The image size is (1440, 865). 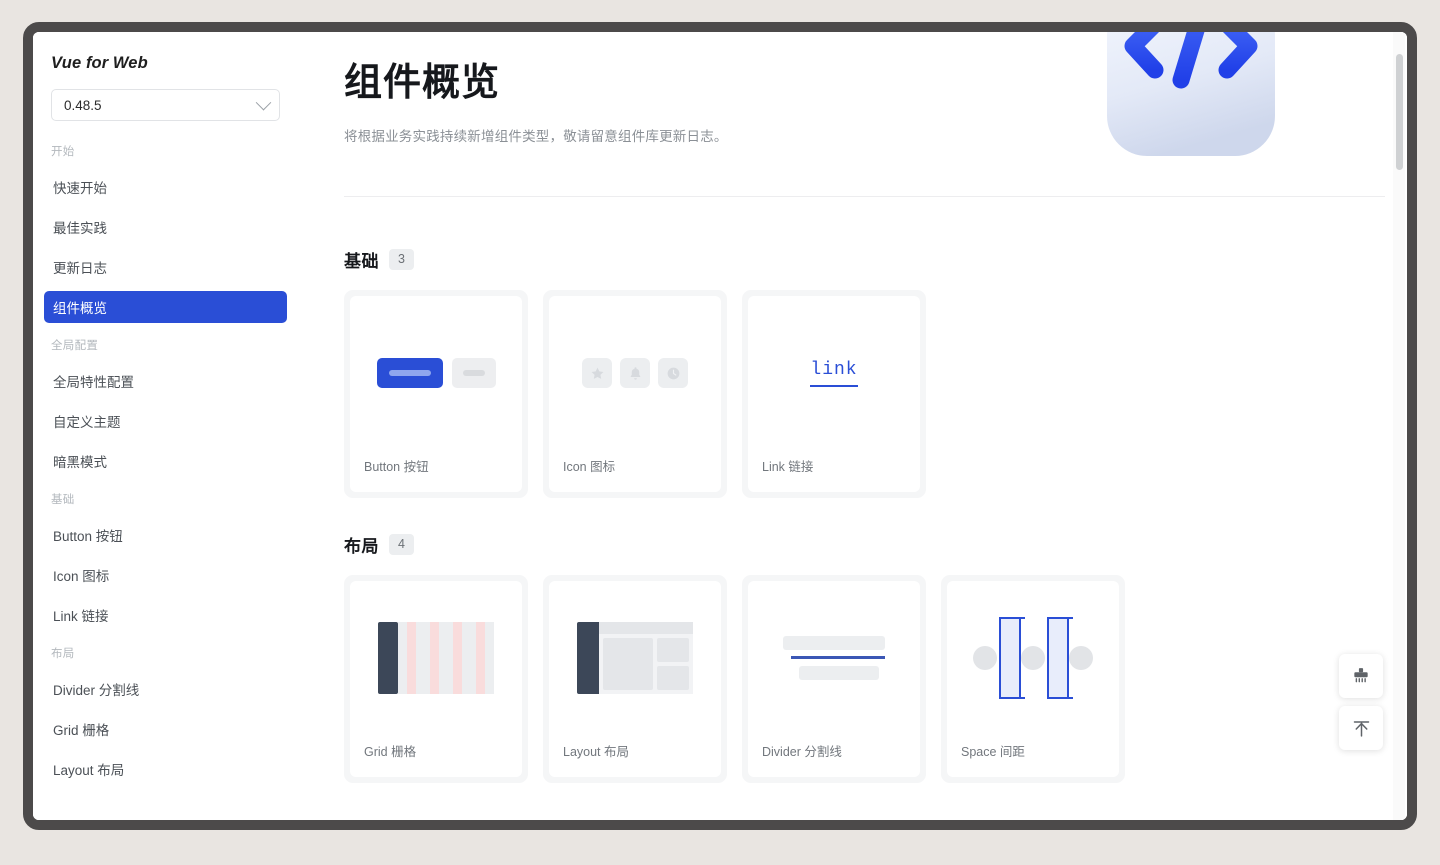 What do you see at coordinates (852, 259) in the screenshot?
I see `section-header: 基础 3` at bounding box center [852, 259].